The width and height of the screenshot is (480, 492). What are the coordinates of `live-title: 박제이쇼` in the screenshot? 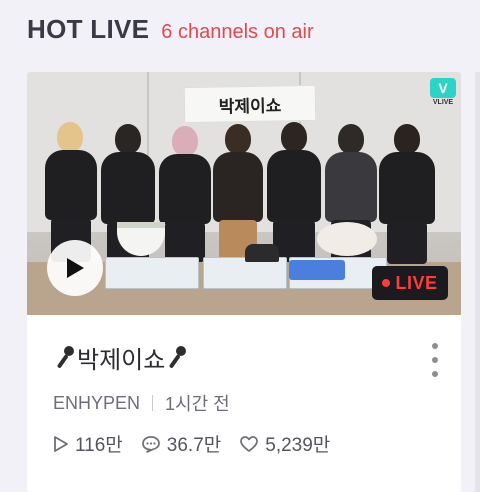 It's located at (121, 357).